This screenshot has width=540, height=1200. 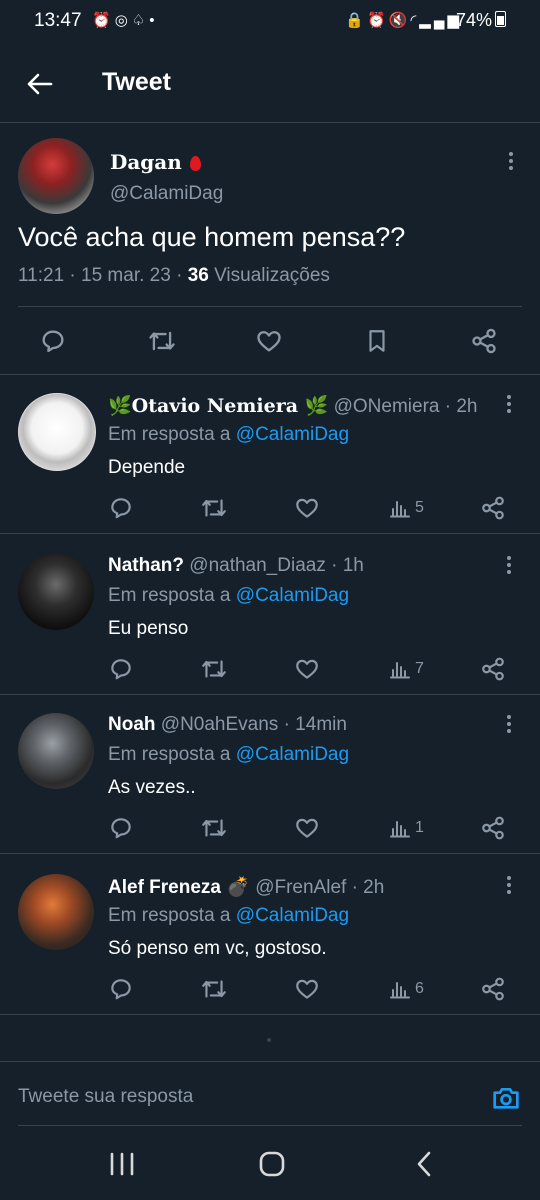 I want to click on bookmark-icon, so click(x=377, y=341).